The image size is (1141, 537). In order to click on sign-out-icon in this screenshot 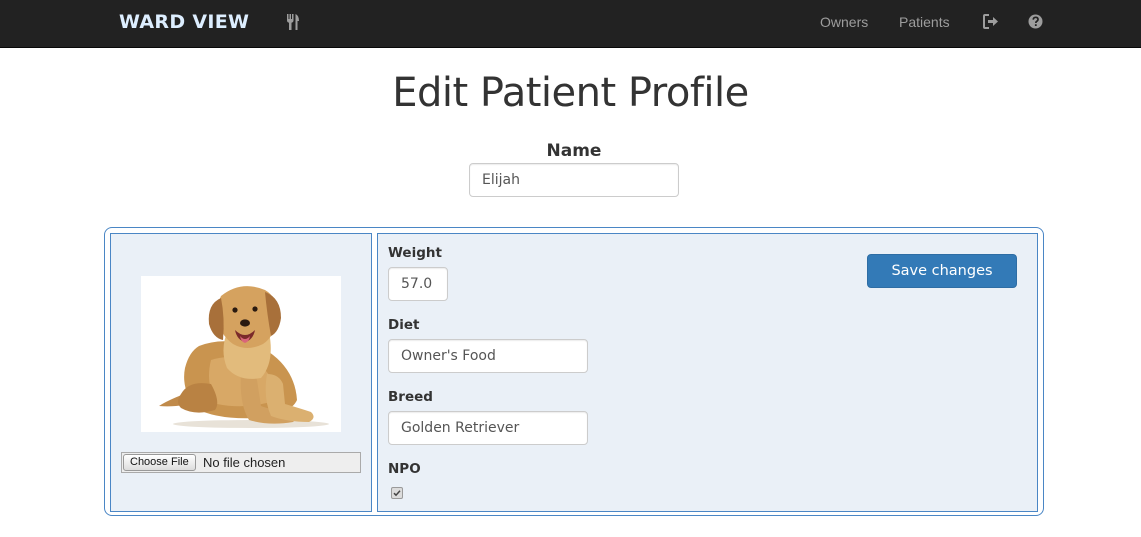, I will do `click(990, 21)`.